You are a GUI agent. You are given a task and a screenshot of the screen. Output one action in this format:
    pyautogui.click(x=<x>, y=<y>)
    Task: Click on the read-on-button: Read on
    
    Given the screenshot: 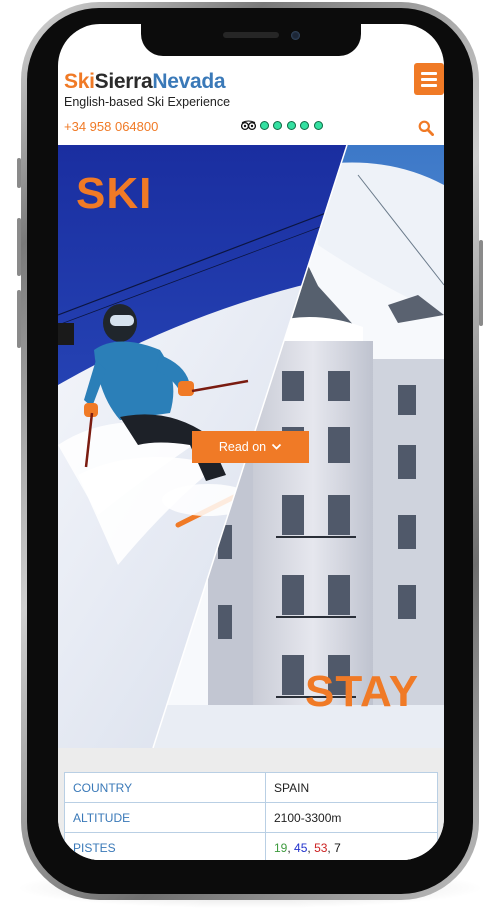 What is the action you would take?
    pyautogui.click(x=250, y=447)
    